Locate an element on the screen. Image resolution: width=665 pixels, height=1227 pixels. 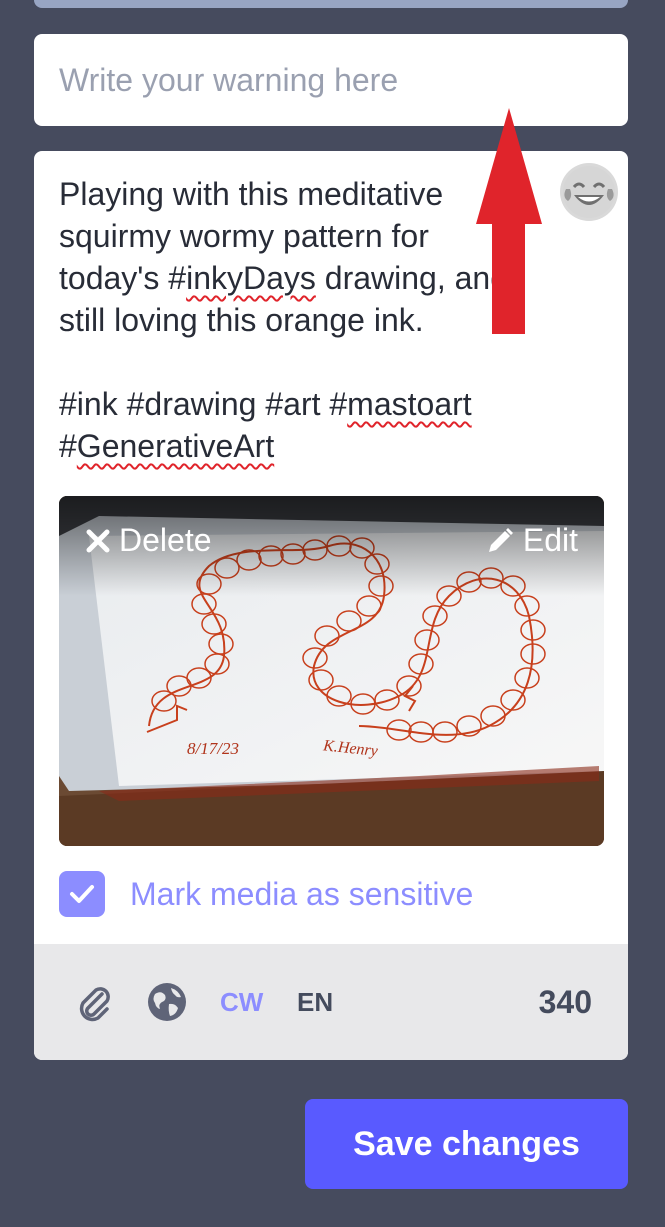
emoji-picker-button is located at coordinates (589, 192).